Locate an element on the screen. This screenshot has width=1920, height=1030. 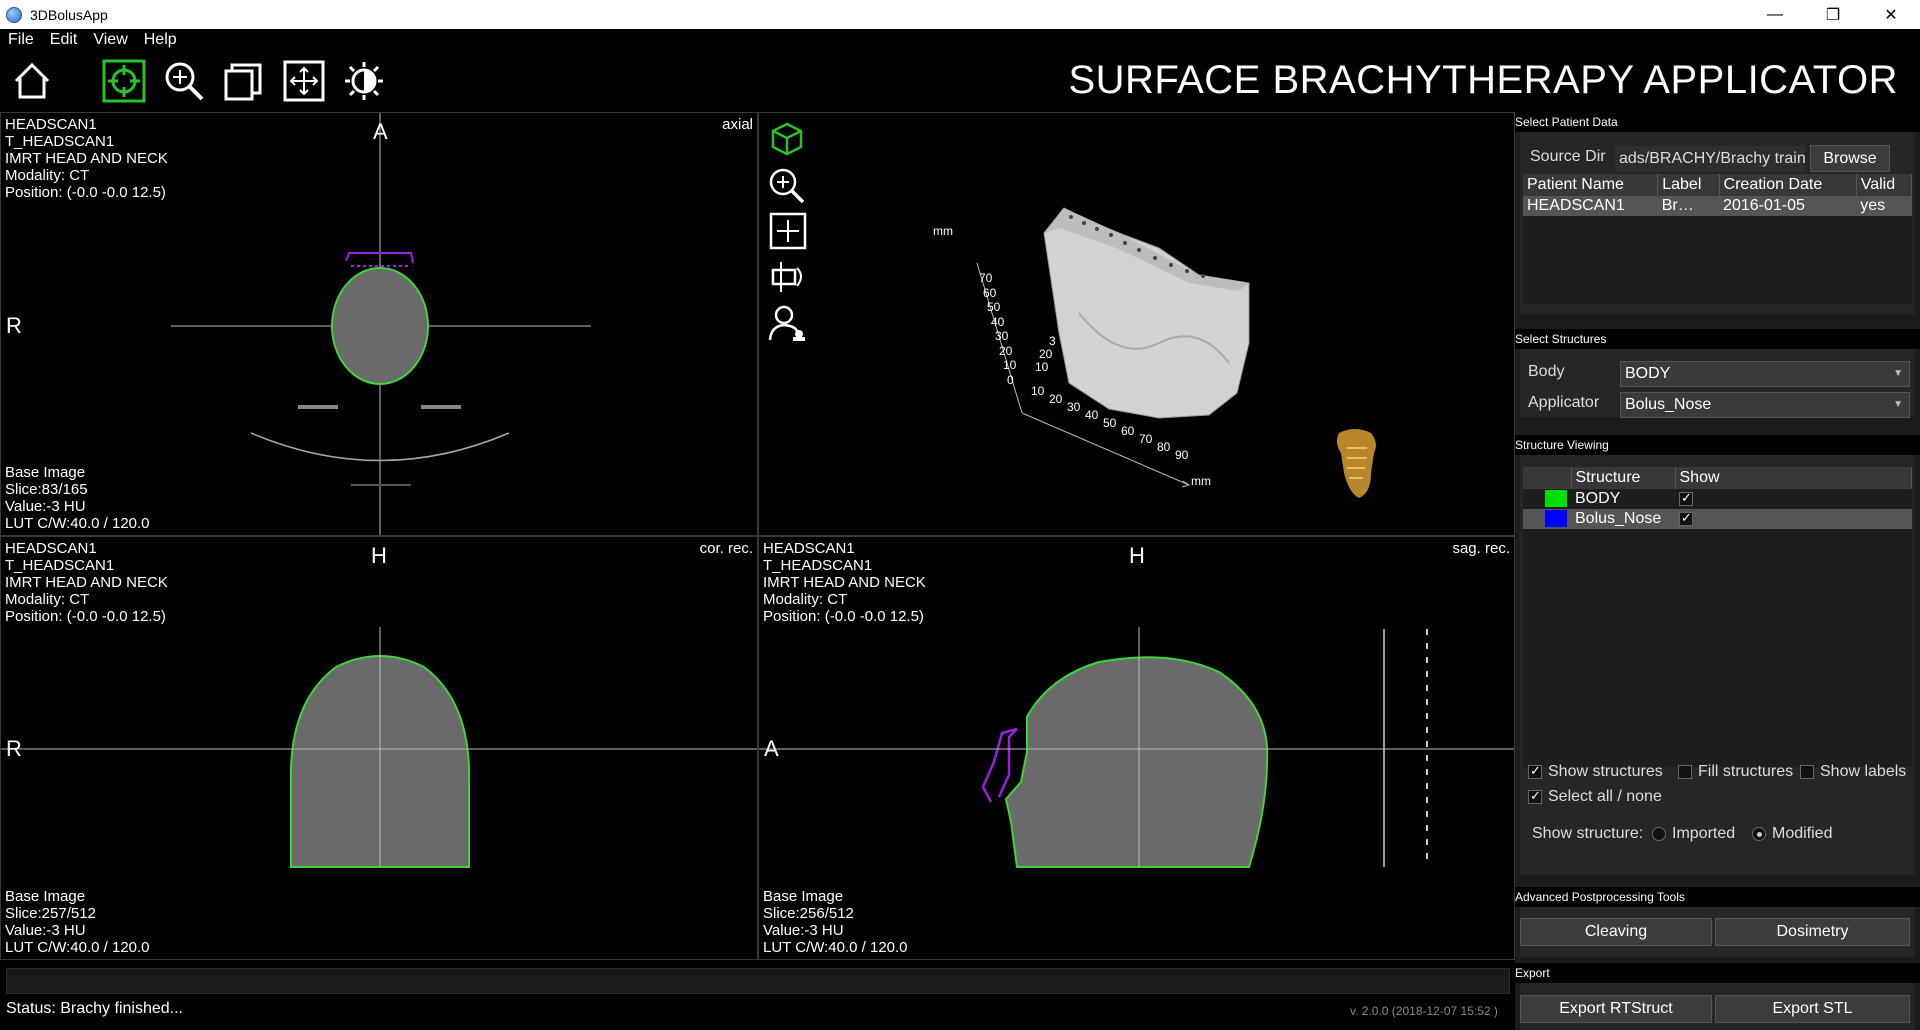
axis-unit-top: mm is located at coordinates (943, 231).